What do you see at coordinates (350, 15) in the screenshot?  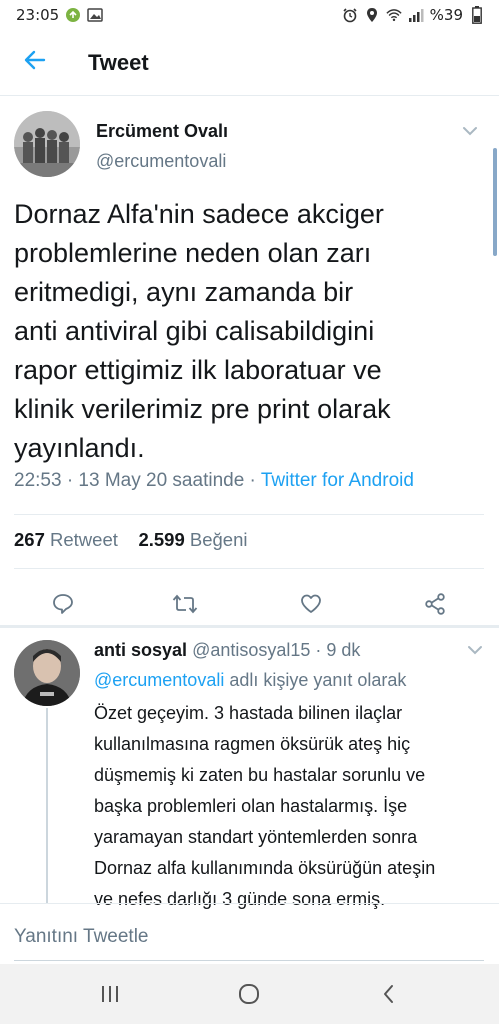 I see `alarm-icon` at bounding box center [350, 15].